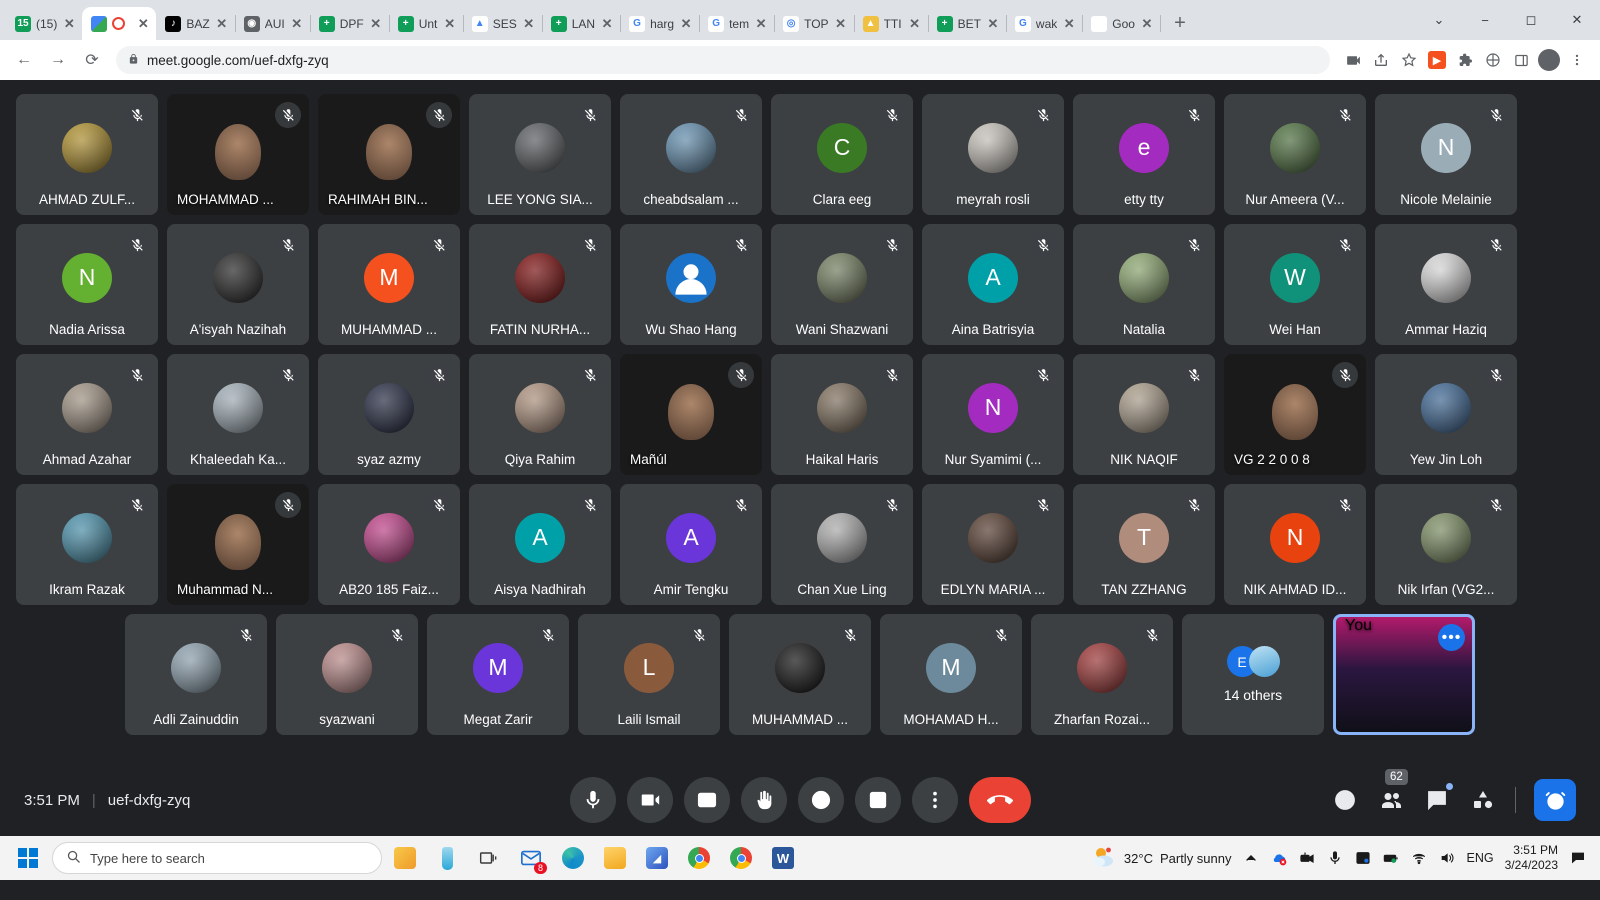 This screenshot has height=900, width=1600. Describe the element at coordinates (196, 23) in the screenshot. I see `browser-tab-2: ♪ BAZ ✕` at that location.